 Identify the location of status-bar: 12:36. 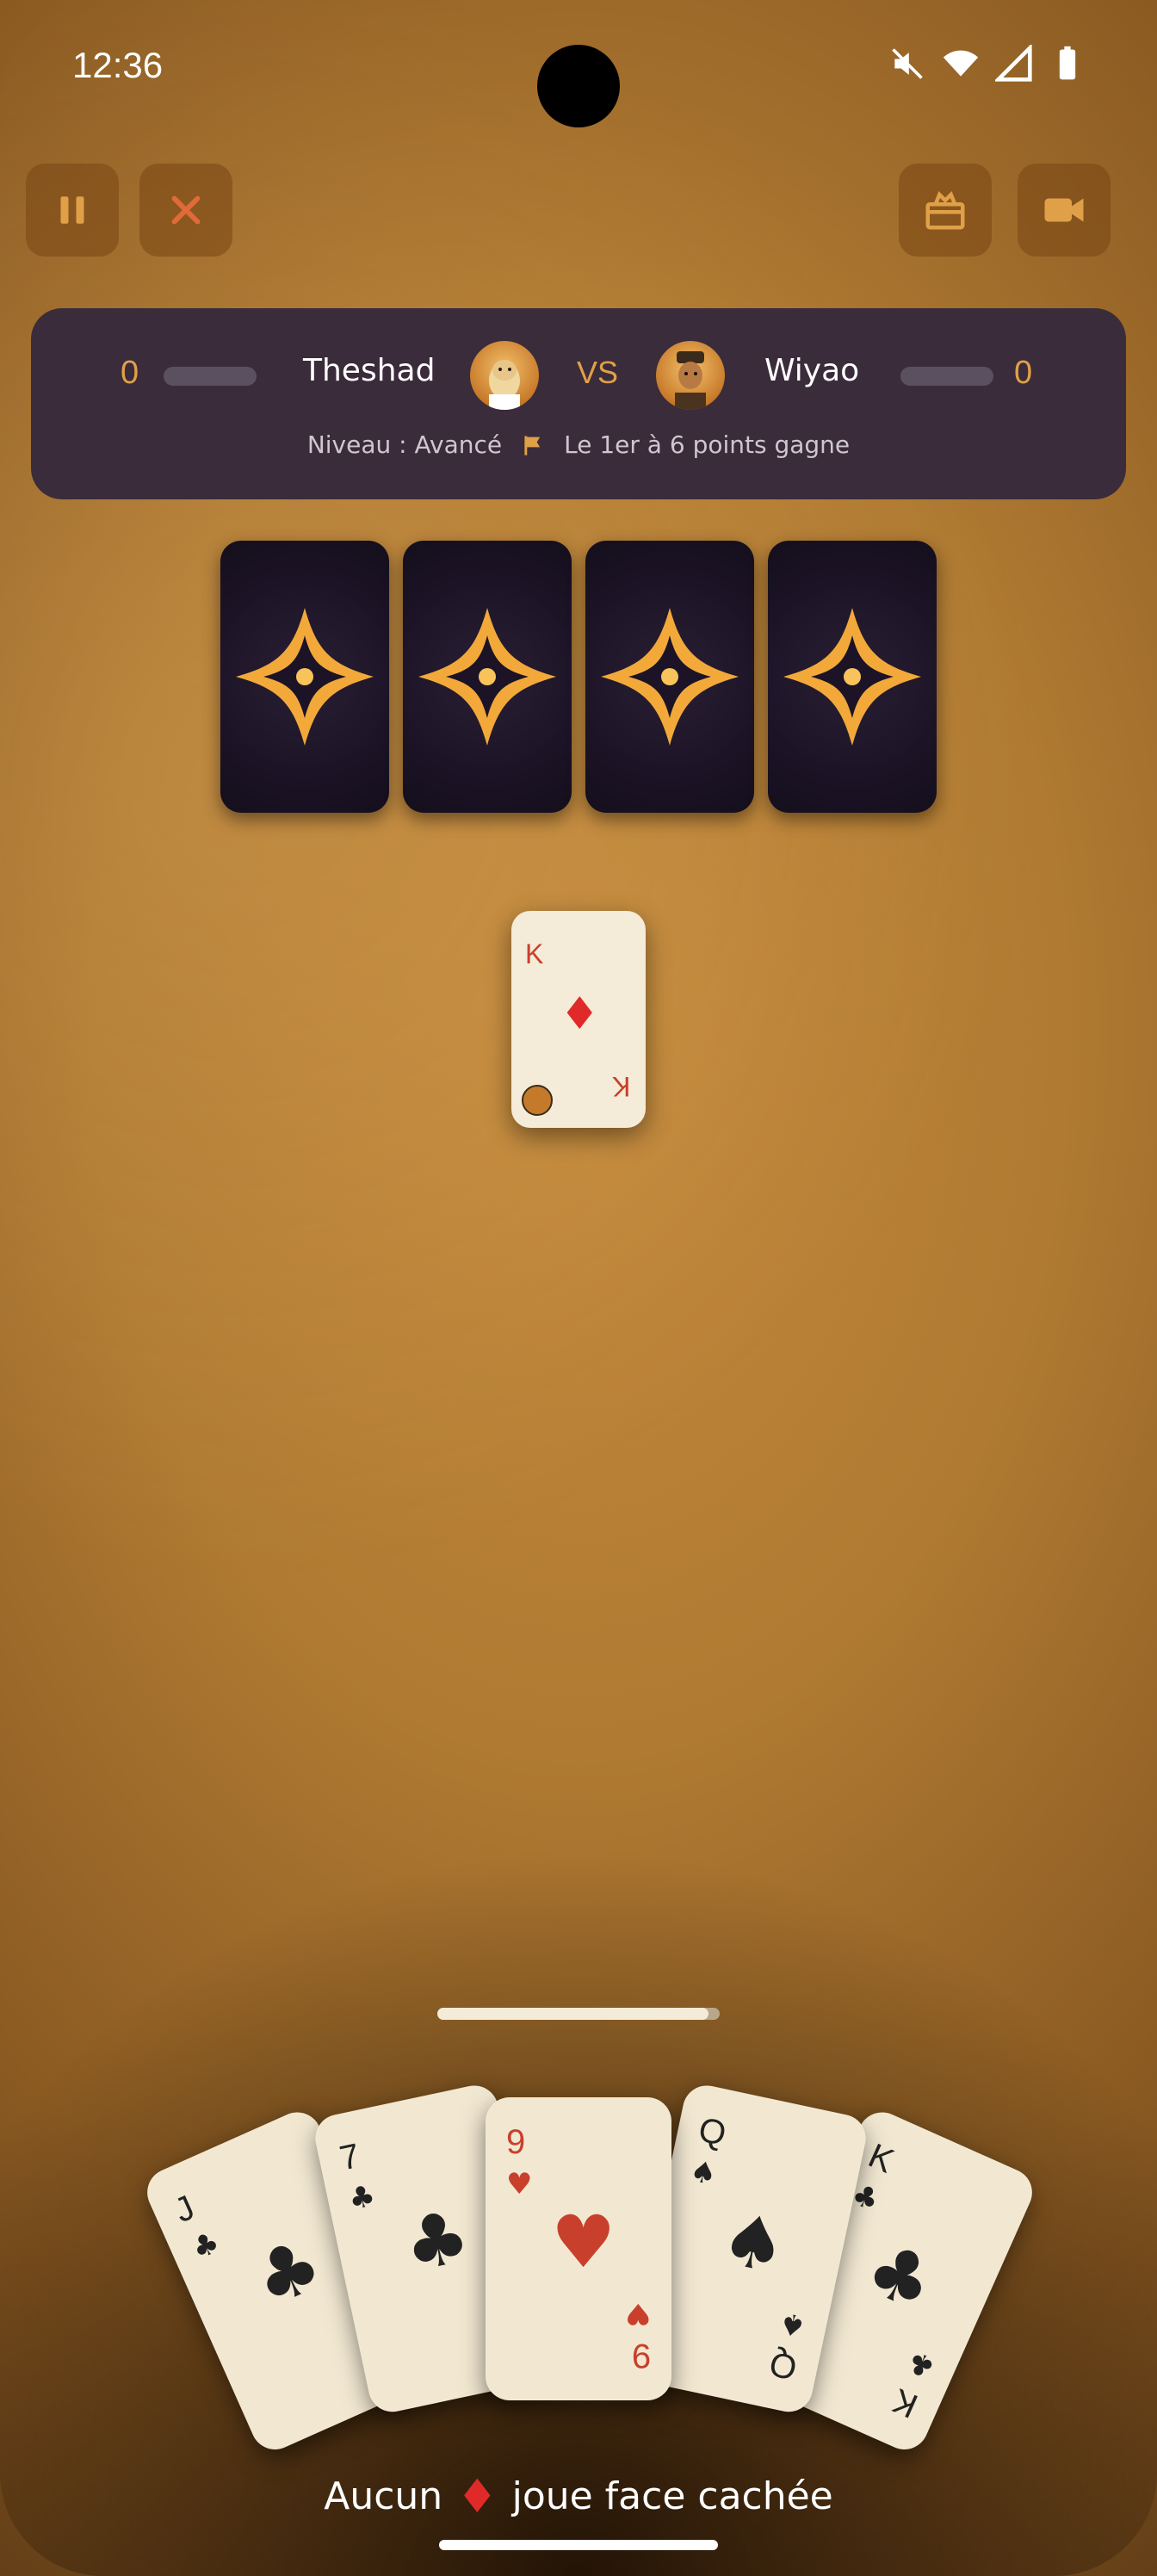
(579, 69).